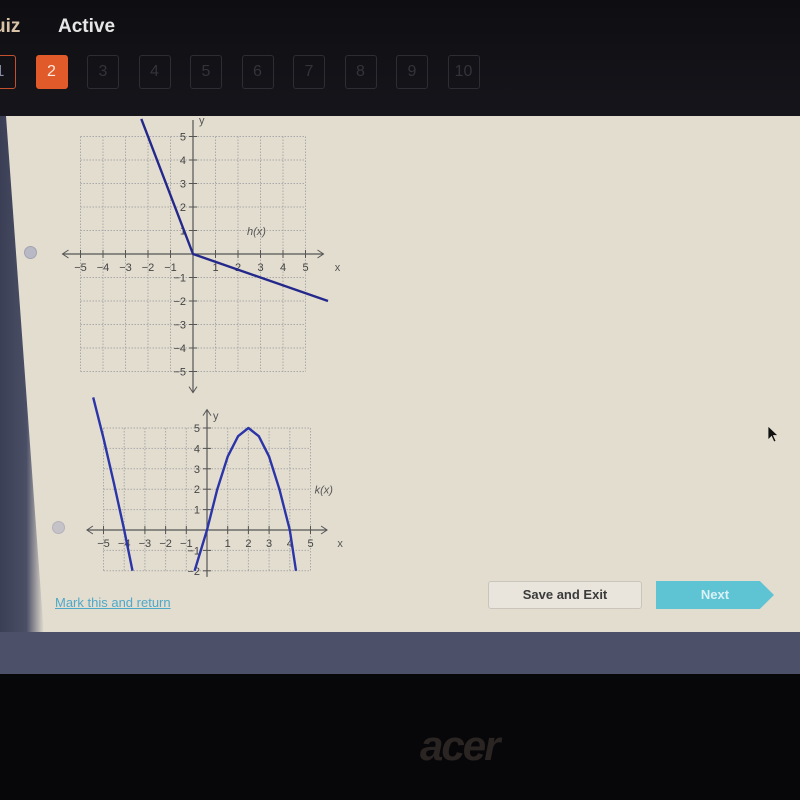 The image size is (800, 800). What do you see at coordinates (214, 487) in the screenshot?
I see `graph-k: −5 −4 −3 −2 −1 1 2 3 4 554321−1−2xyk(x)` at bounding box center [214, 487].